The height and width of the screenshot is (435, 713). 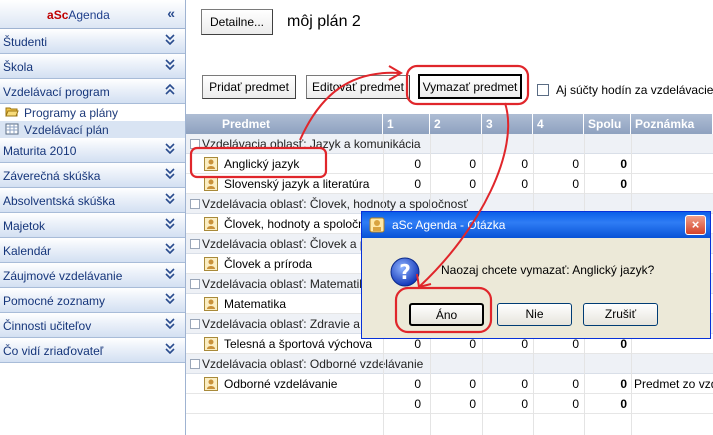 What do you see at coordinates (507, 124) in the screenshot?
I see `column-header-3: 3` at bounding box center [507, 124].